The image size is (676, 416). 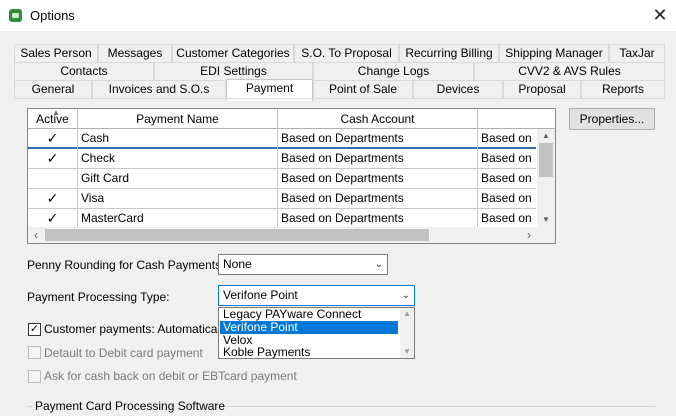 I want to click on grid-header: ▲ Active Payment Name Cash Account, so click(x=291, y=119).